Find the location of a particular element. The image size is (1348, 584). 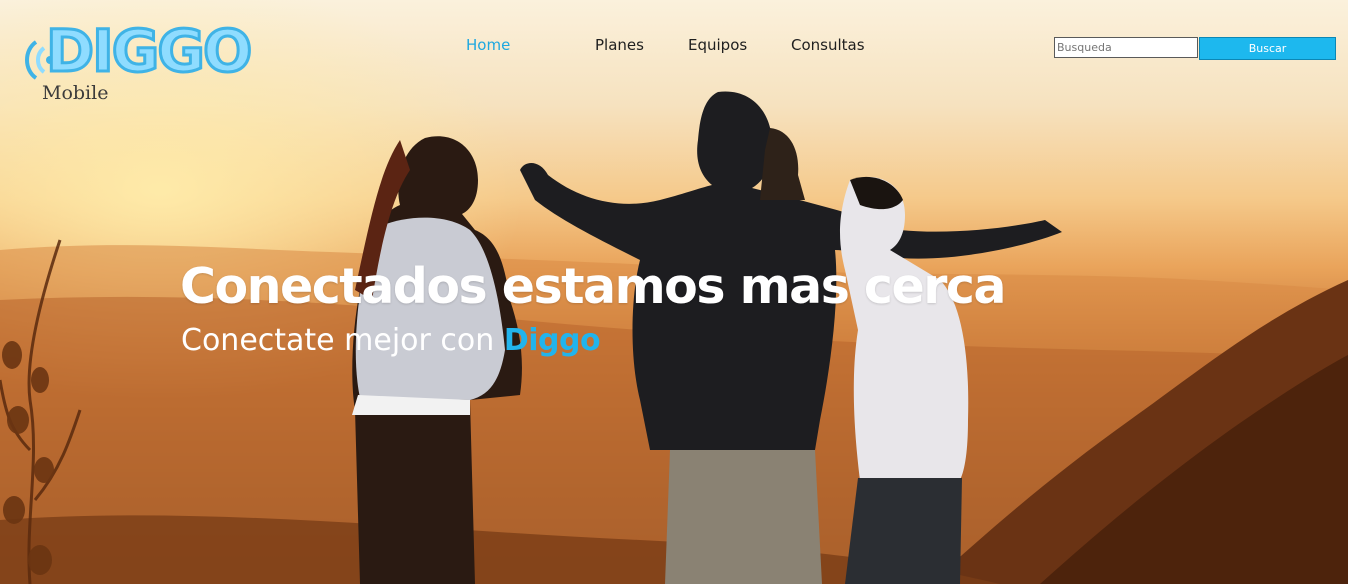

logo-subtitle: Mobile is located at coordinates (75, 93).